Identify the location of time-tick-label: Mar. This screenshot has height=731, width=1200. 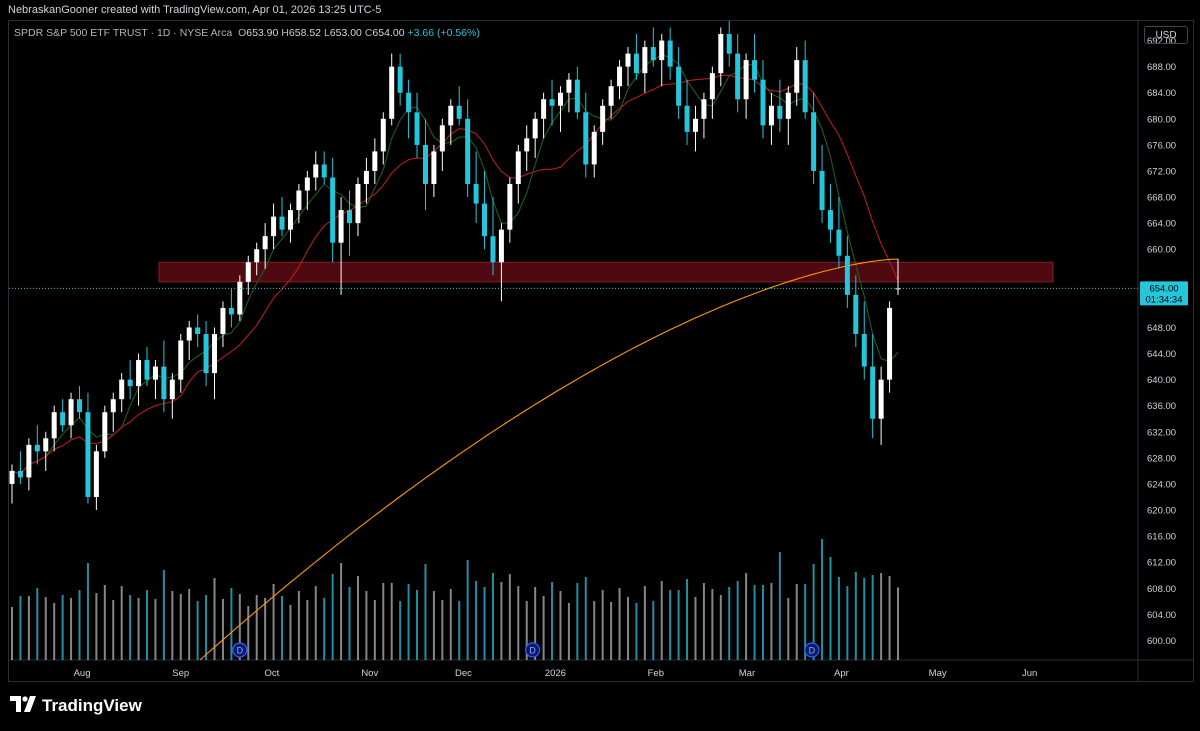
(747, 673).